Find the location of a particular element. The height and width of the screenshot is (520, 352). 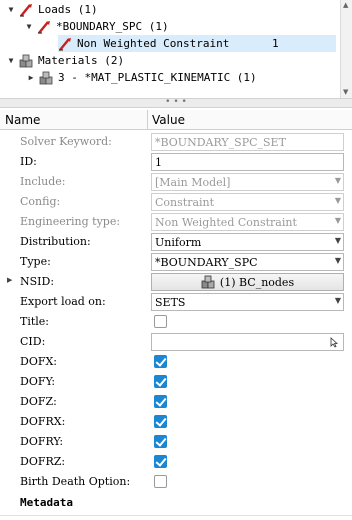

nsid-selector-button: (1) BC_nodes is located at coordinates (247, 282).